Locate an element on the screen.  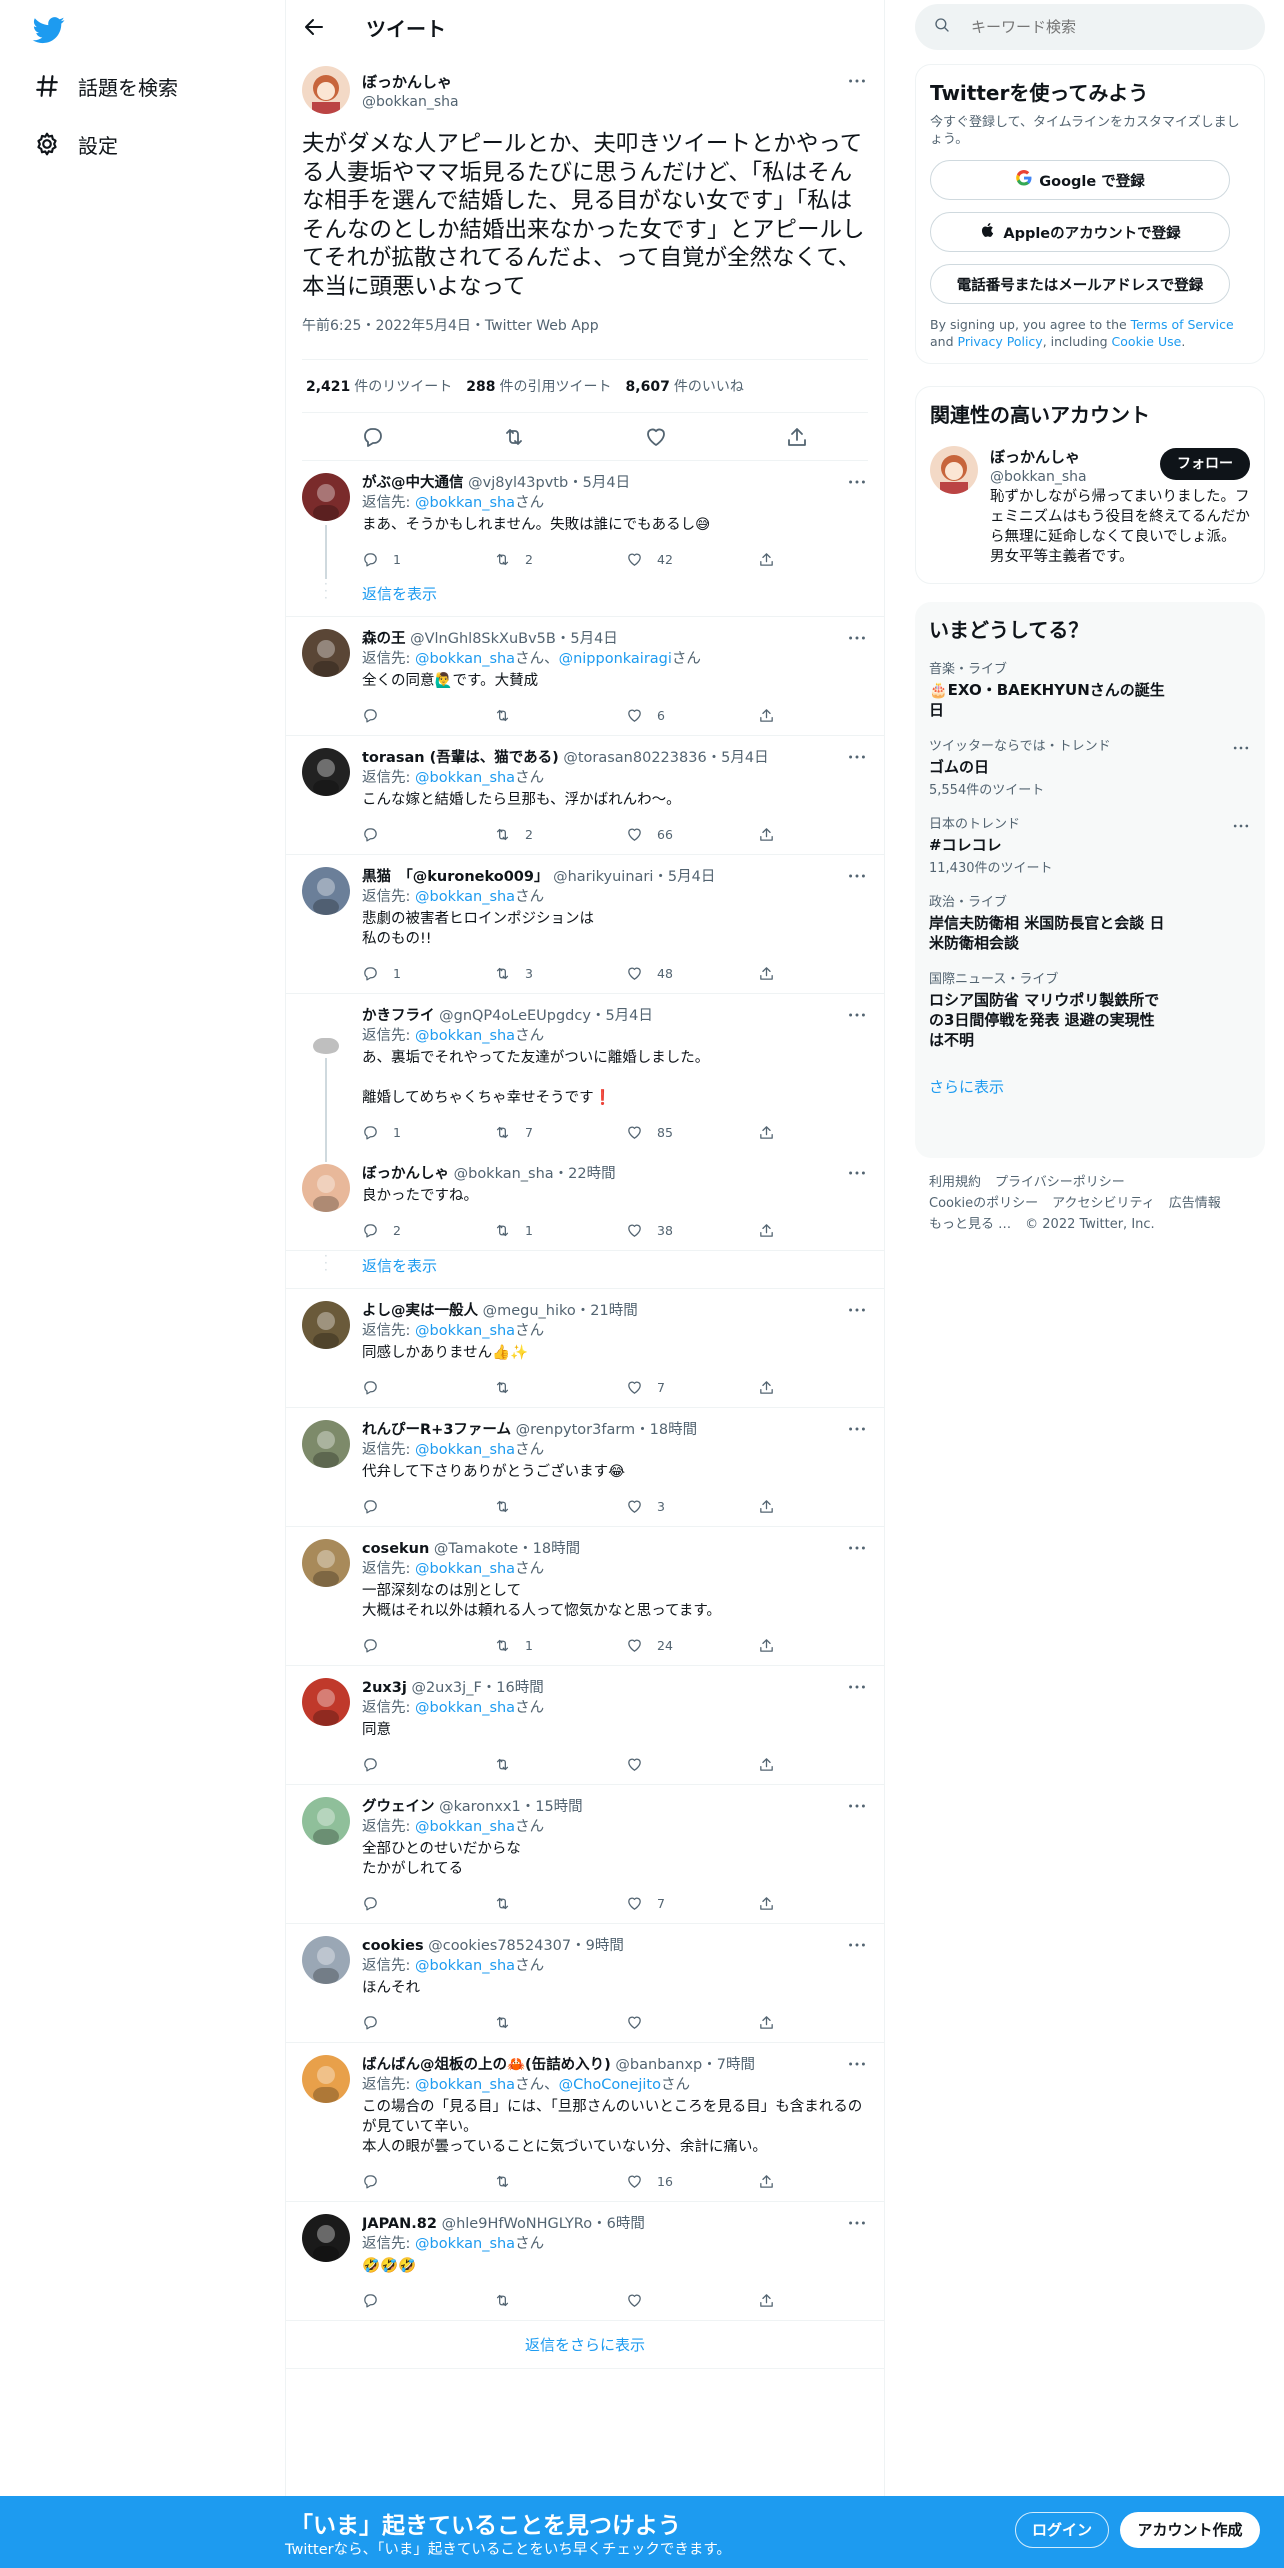
reply-author-handle: @megu_hiko is located at coordinates (529, 1311).